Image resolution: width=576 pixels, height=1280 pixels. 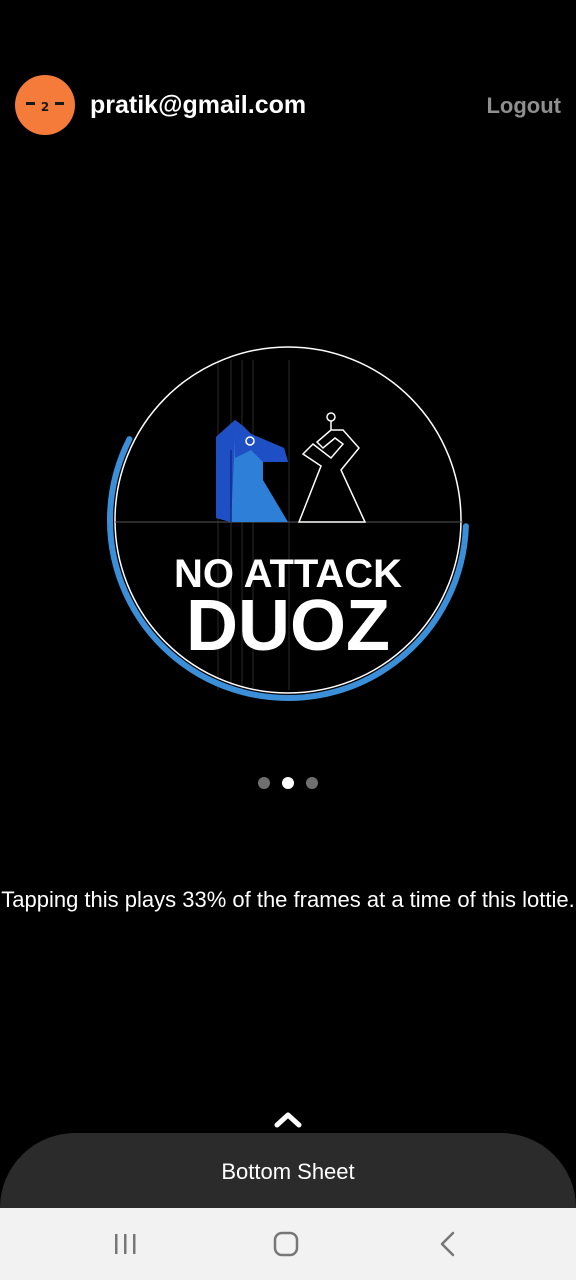 I want to click on system-nav-bar, so click(x=288, y=1244).